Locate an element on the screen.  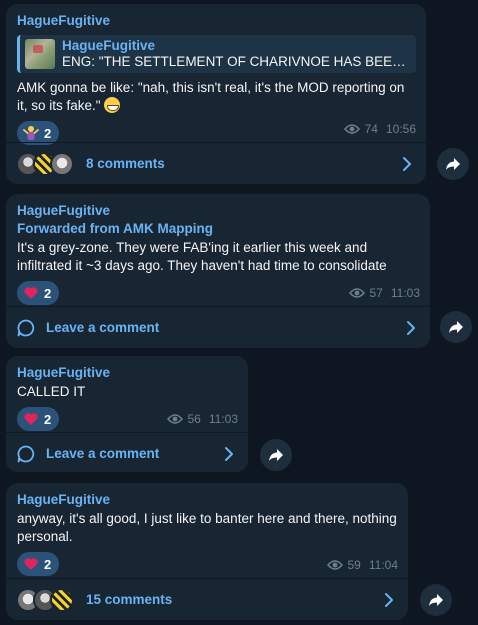
view-count: 74 is located at coordinates (371, 129).